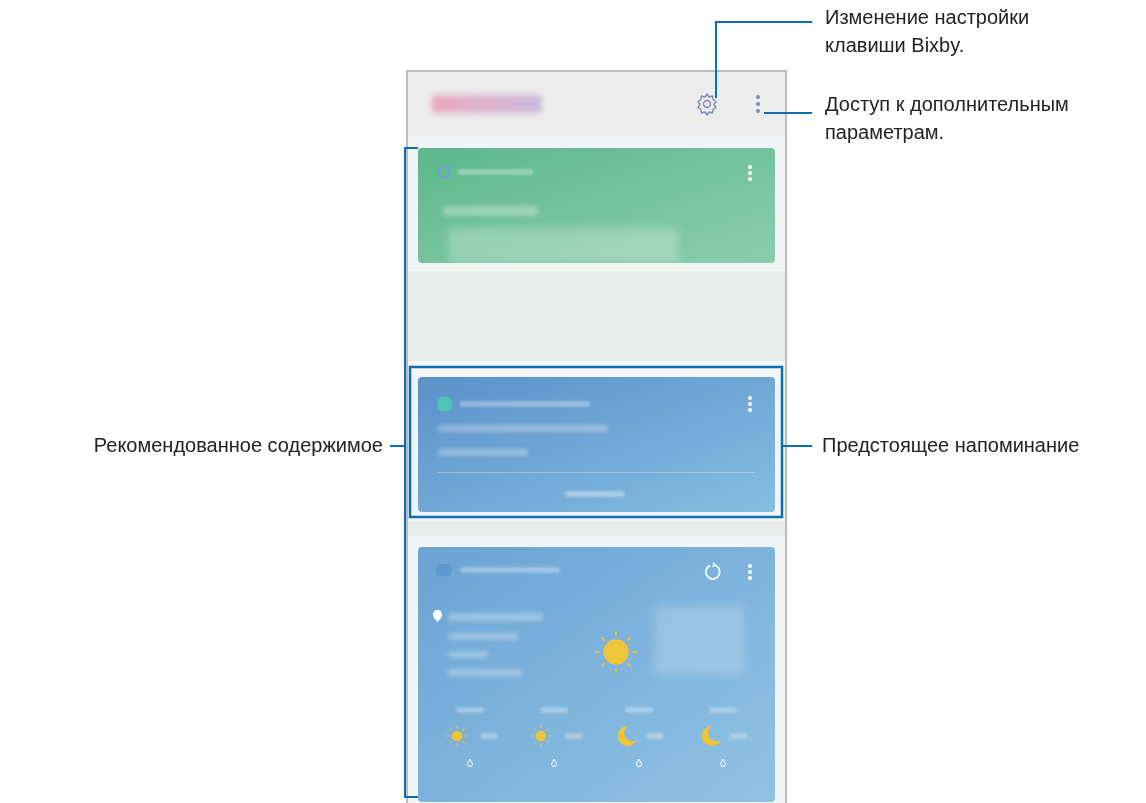 The width and height of the screenshot is (1146, 803). I want to click on refresh-icon, so click(713, 572).